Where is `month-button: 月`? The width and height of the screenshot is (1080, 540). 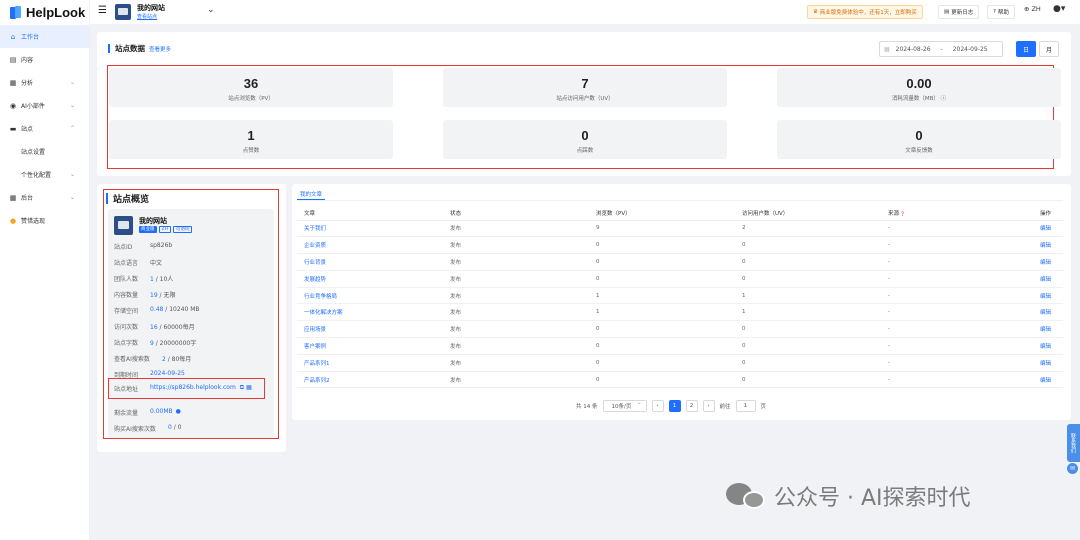
month-button: 月 is located at coordinates (1049, 49).